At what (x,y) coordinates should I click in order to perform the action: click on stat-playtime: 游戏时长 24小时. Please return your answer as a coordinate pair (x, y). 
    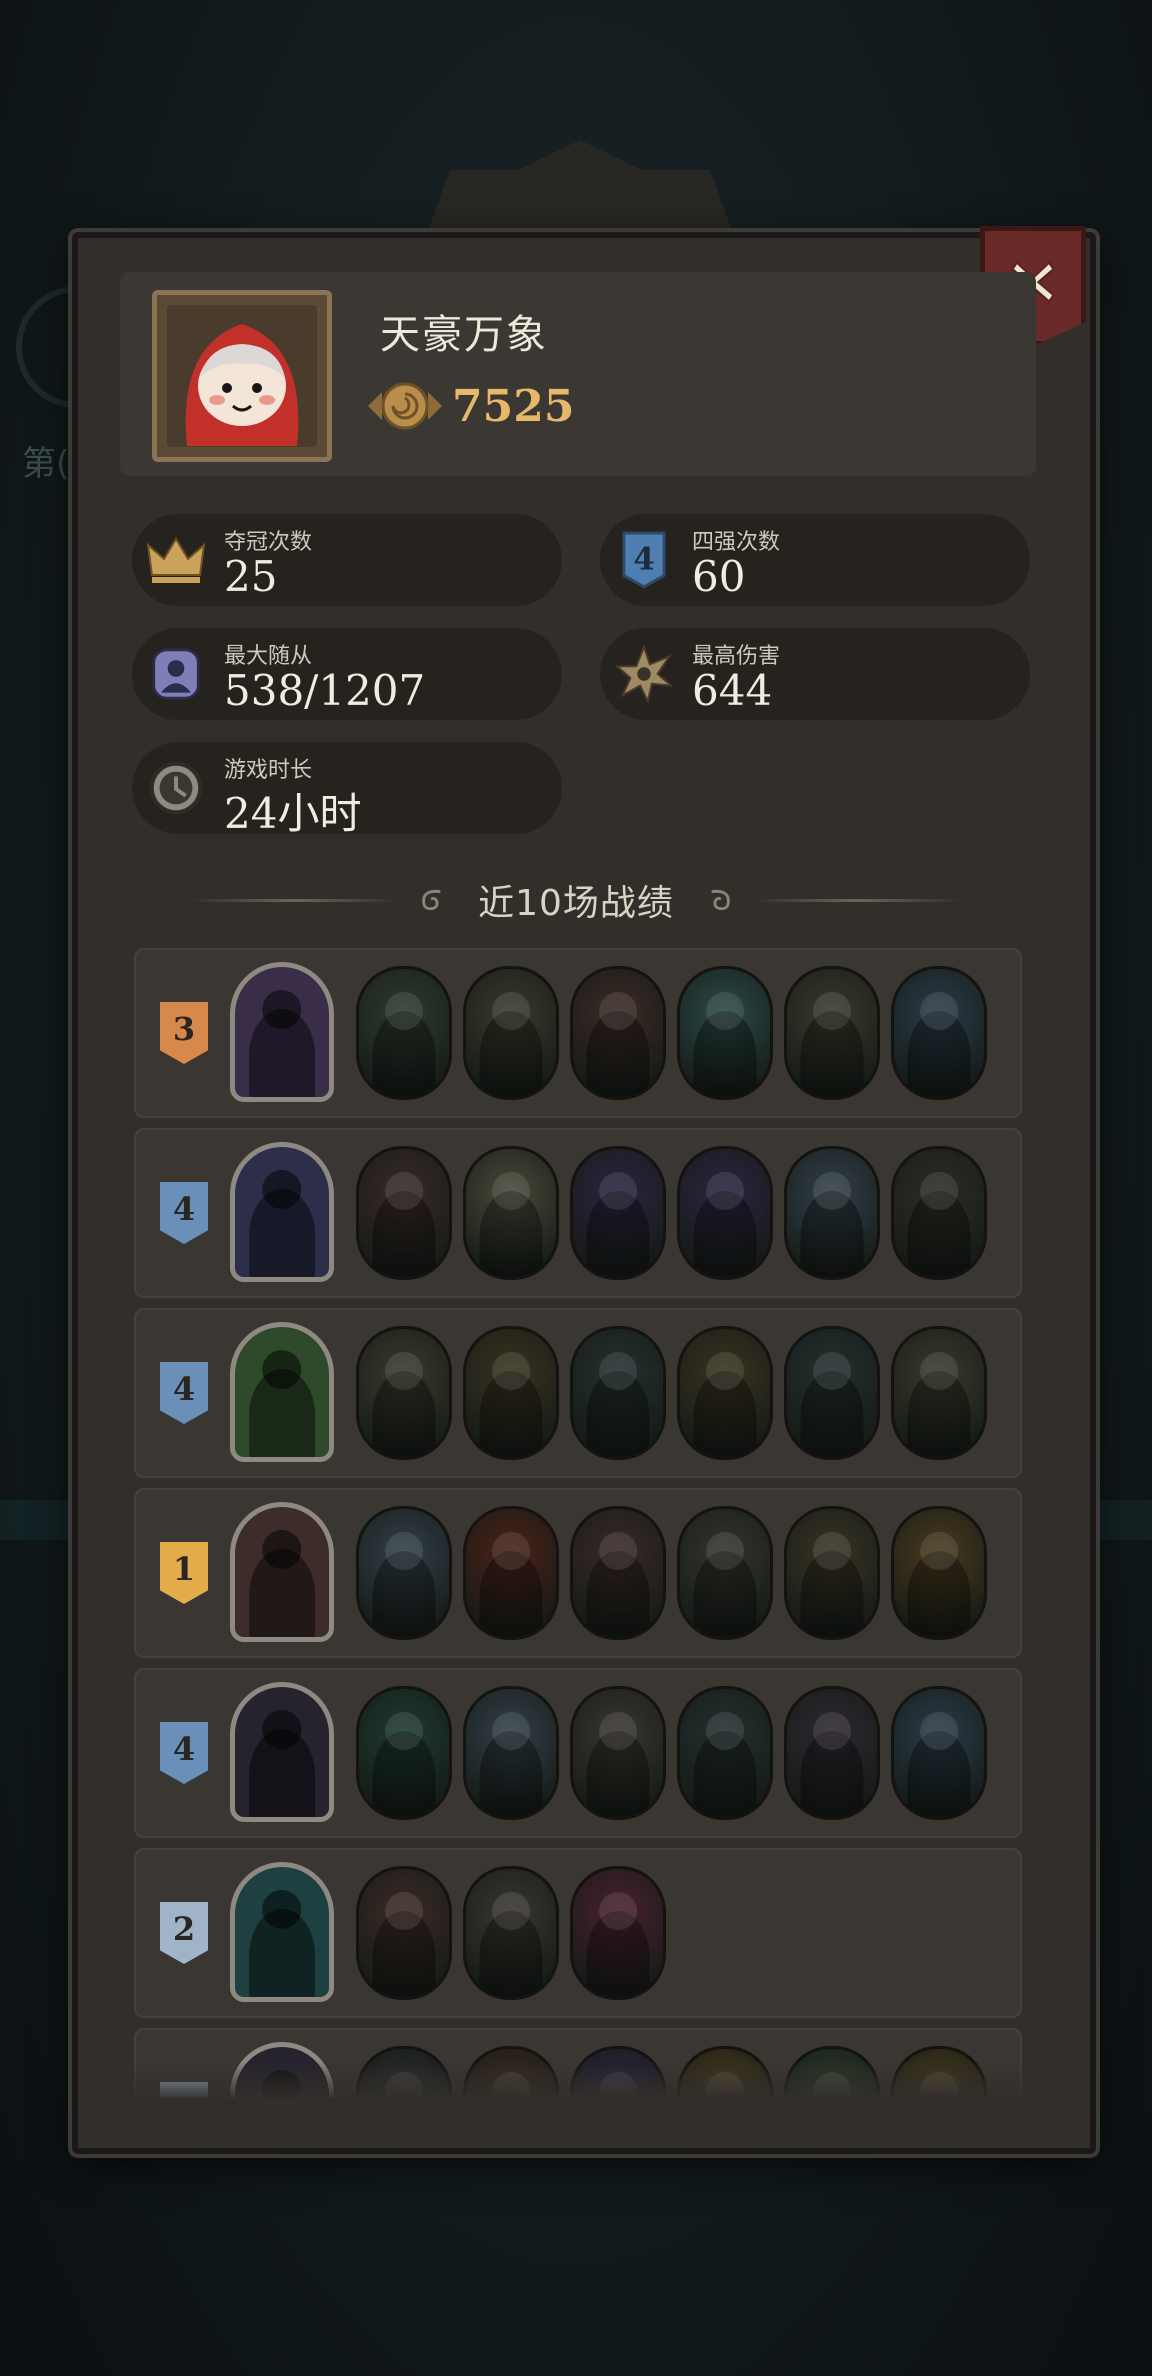
    Looking at the image, I should click on (347, 790).